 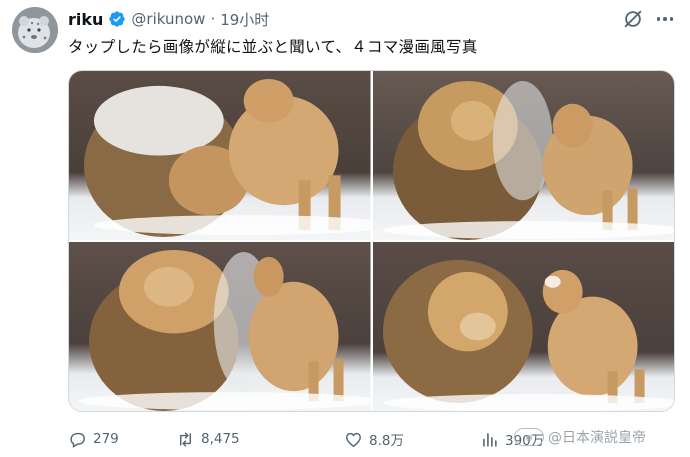 I want to click on avatar, so click(x=35, y=30).